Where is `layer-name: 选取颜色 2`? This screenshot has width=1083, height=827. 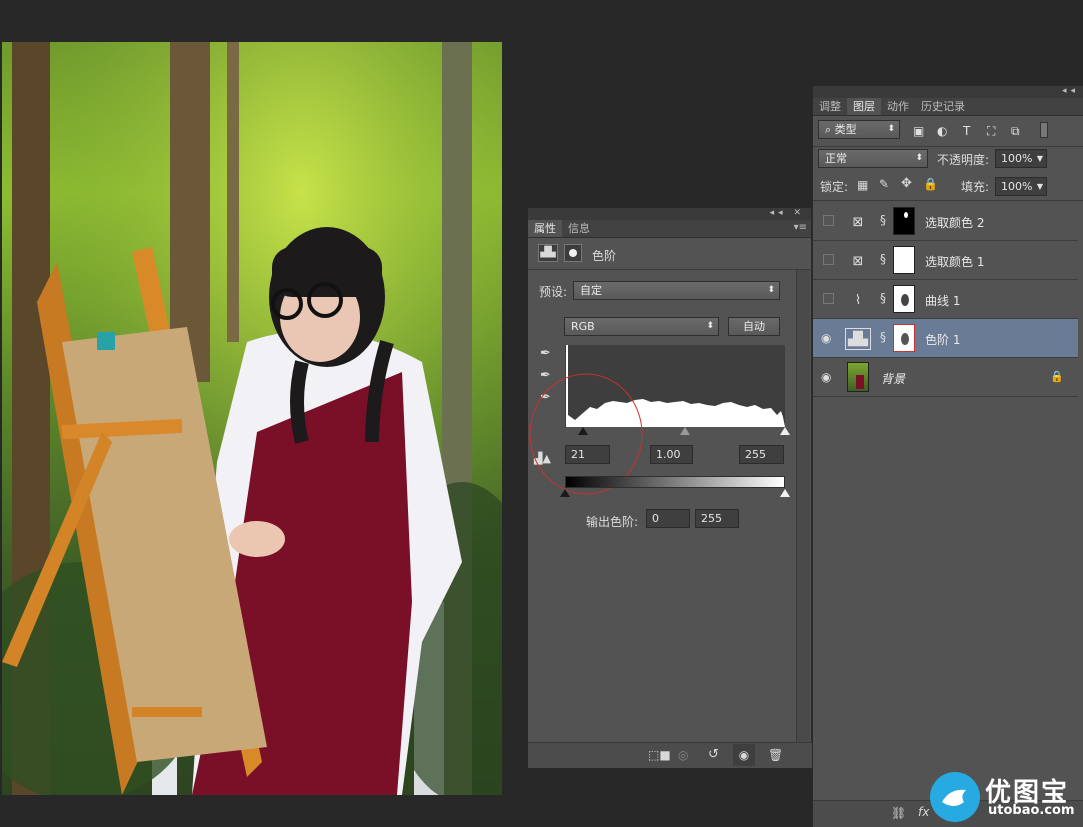
layer-name: 选取颜色 2 is located at coordinates (954, 222).